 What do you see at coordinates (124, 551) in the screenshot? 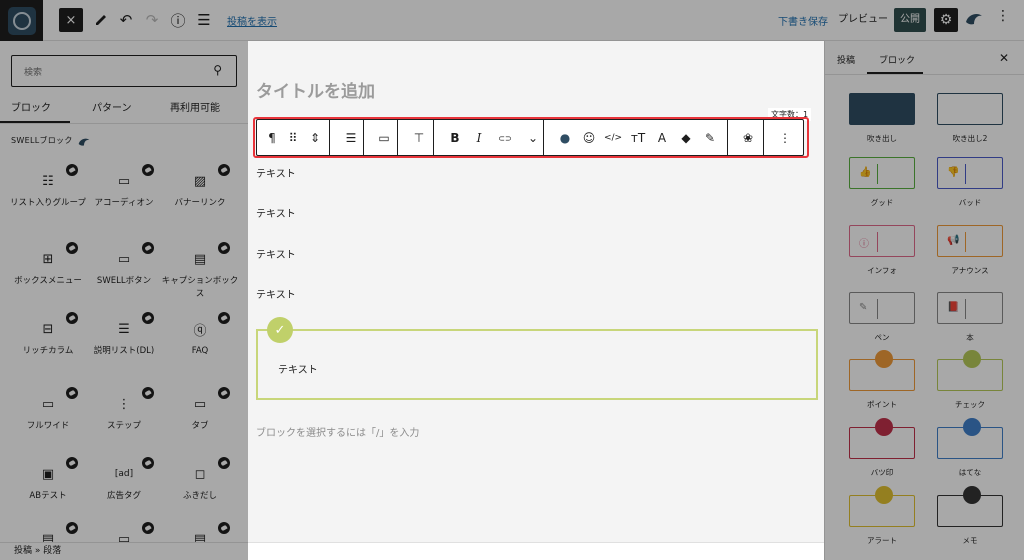
I see `breadcrumb: 投稿 » 段落` at bounding box center [124, 551].